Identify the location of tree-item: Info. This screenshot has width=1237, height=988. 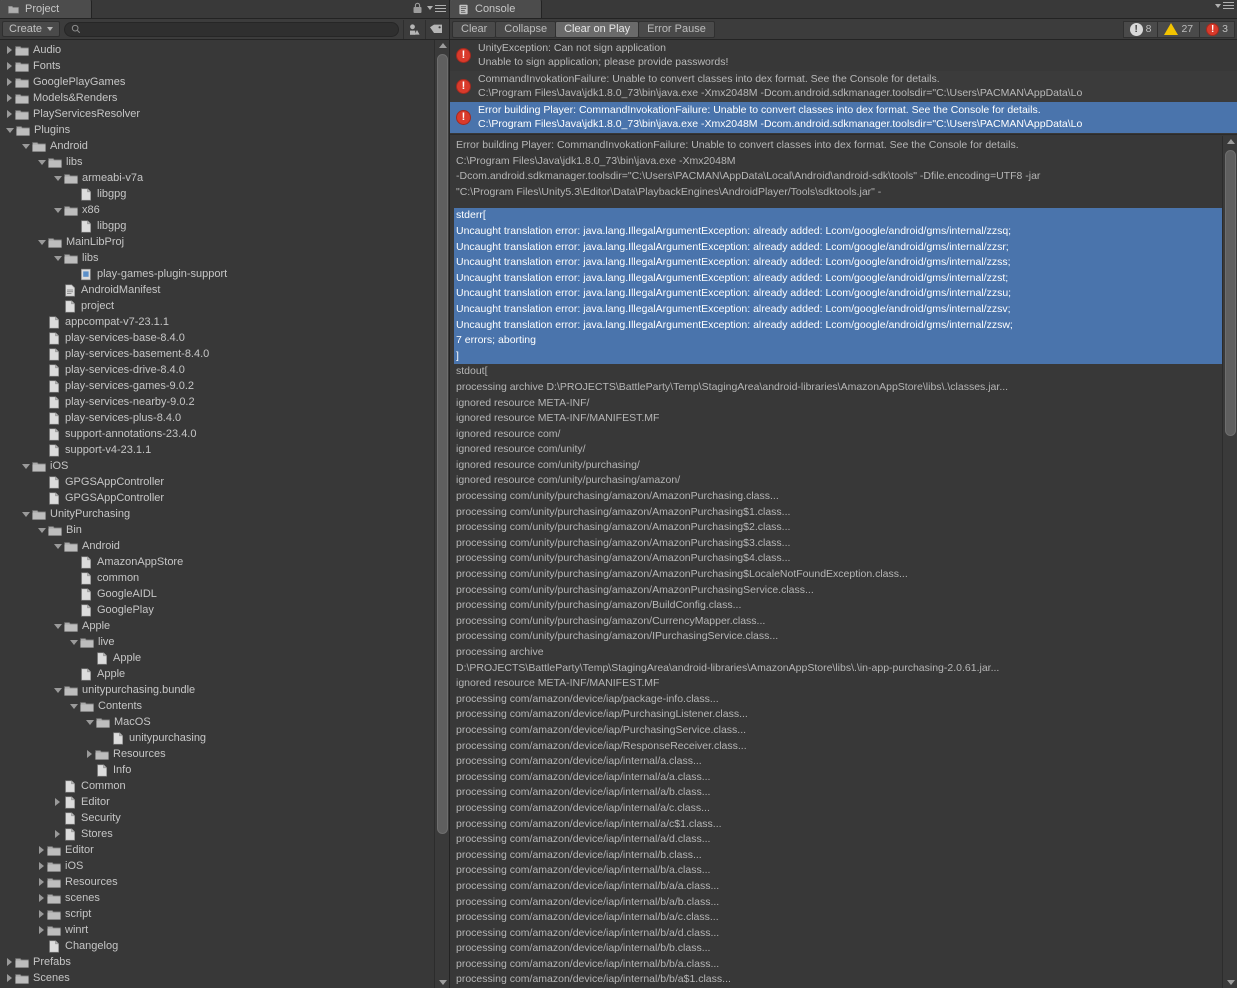
(224, 770).